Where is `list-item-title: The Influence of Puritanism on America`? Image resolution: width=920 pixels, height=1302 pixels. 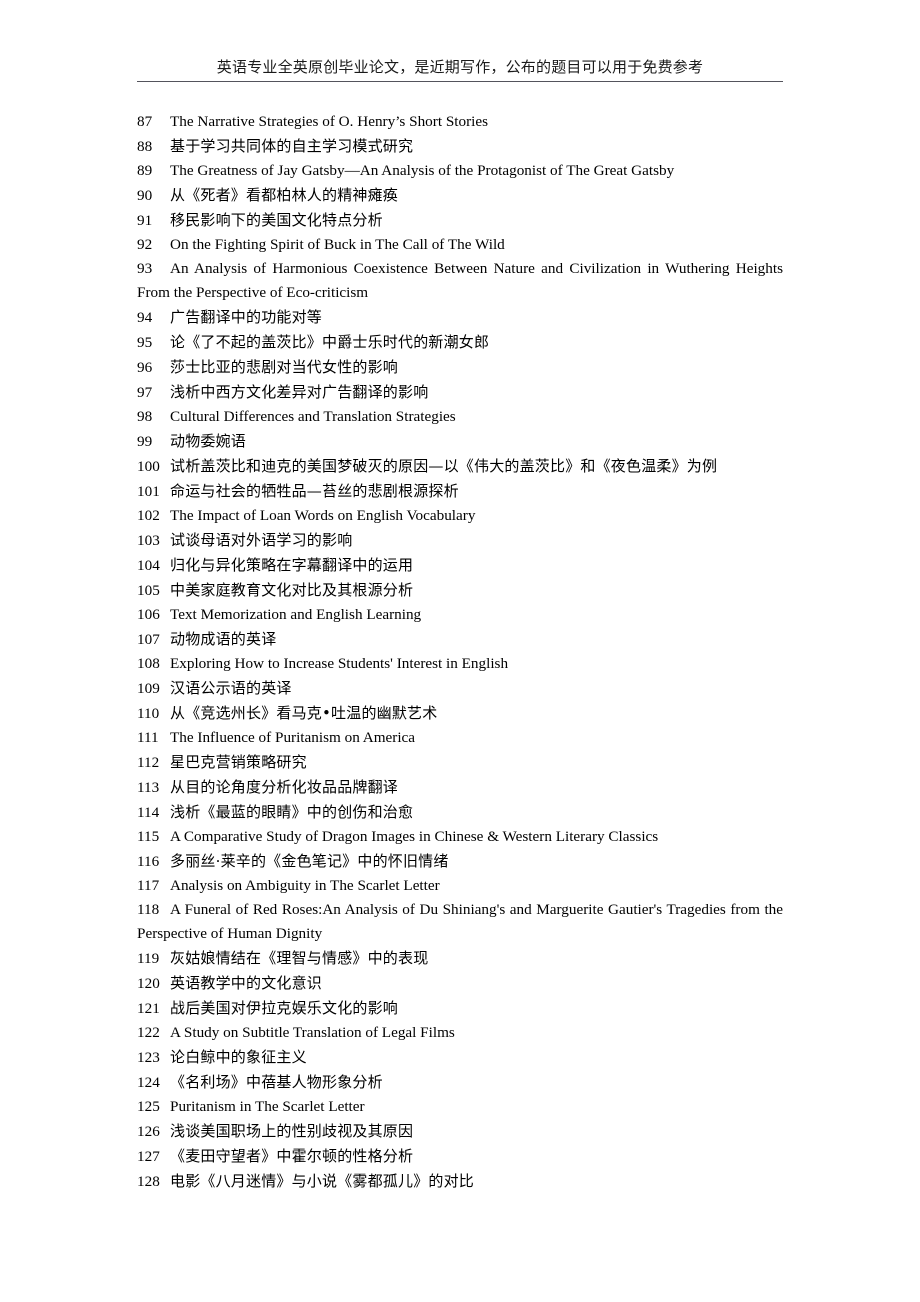 list-item-title: The Influence of Puritanism on America is located at coordinates (293, 737).